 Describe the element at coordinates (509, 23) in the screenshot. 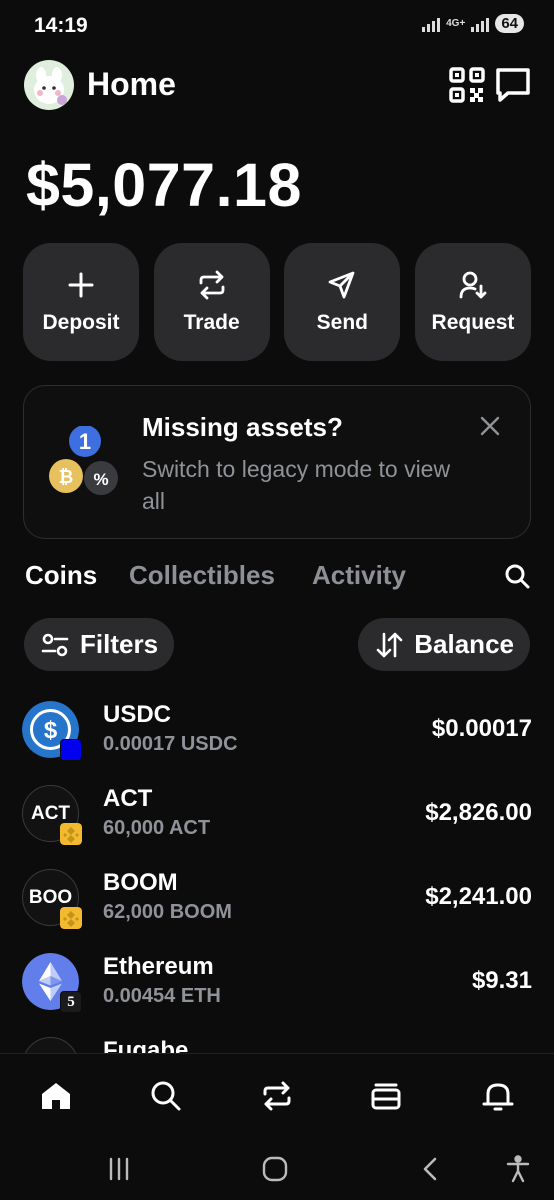

I see `battery-indicator: 64` at that location.